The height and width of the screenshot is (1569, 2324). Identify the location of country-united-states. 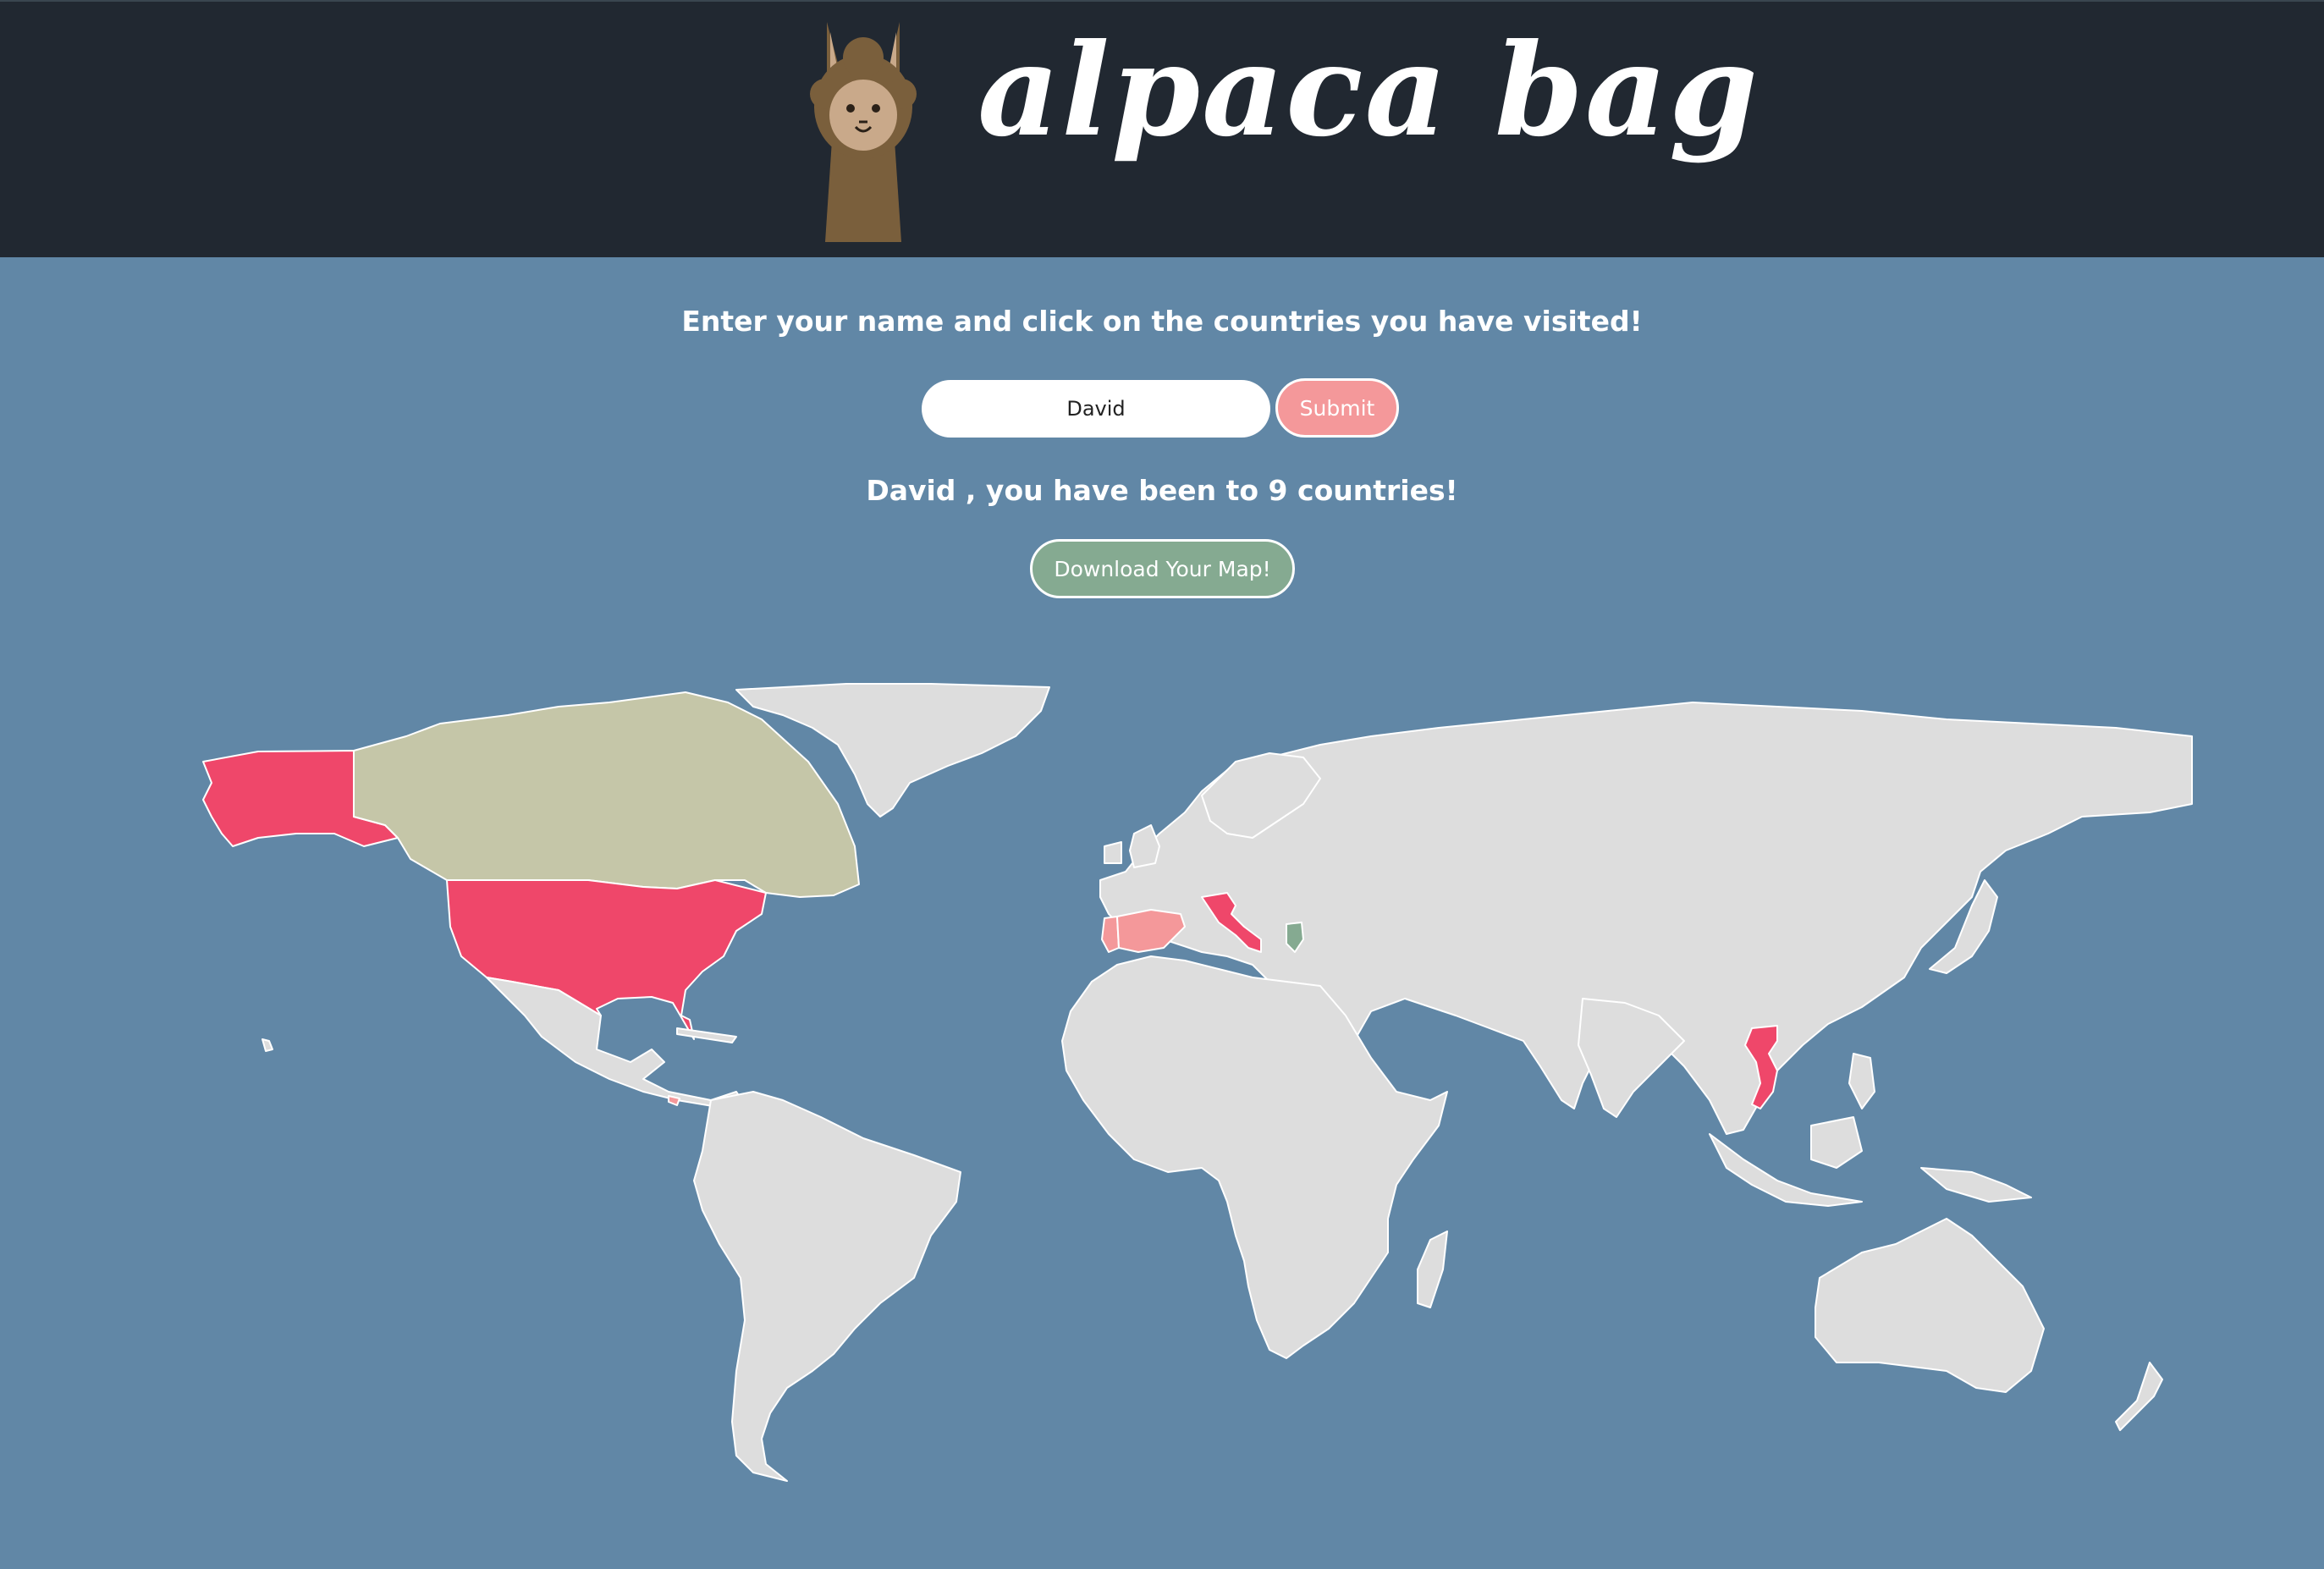
(606, 959).